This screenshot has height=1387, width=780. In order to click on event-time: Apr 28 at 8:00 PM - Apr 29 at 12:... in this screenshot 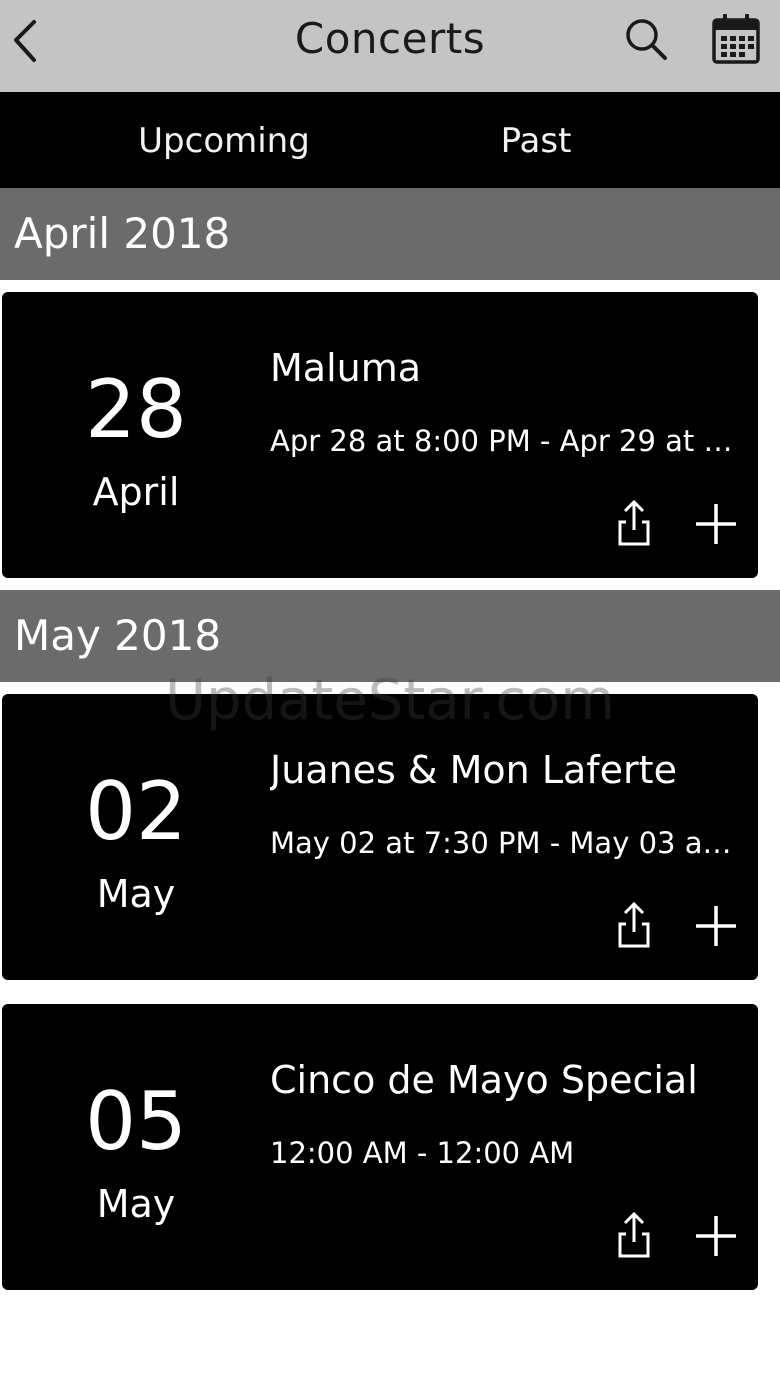, I will do `click(504, 441)`.